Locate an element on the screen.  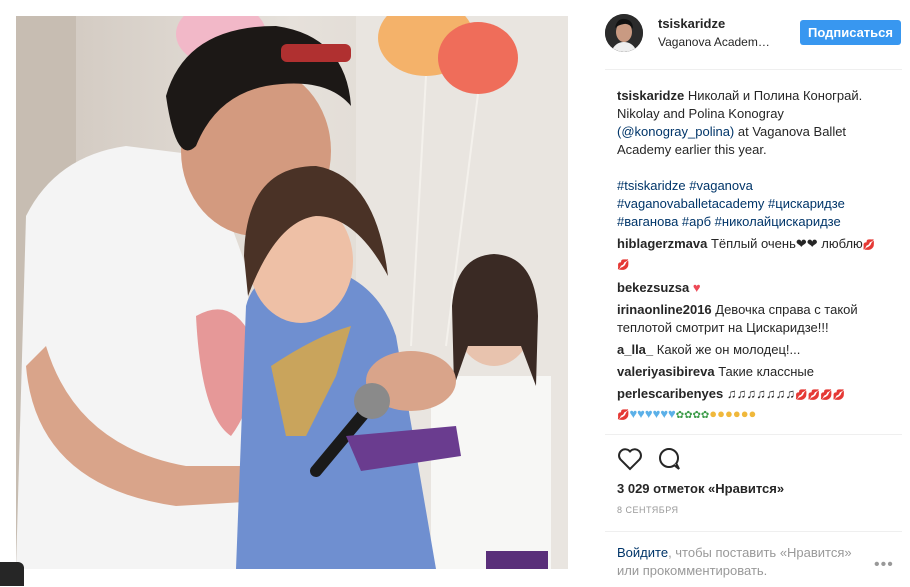
rose-emoji-row: ✿✿✿✿ is located at coordinates (692, 415).